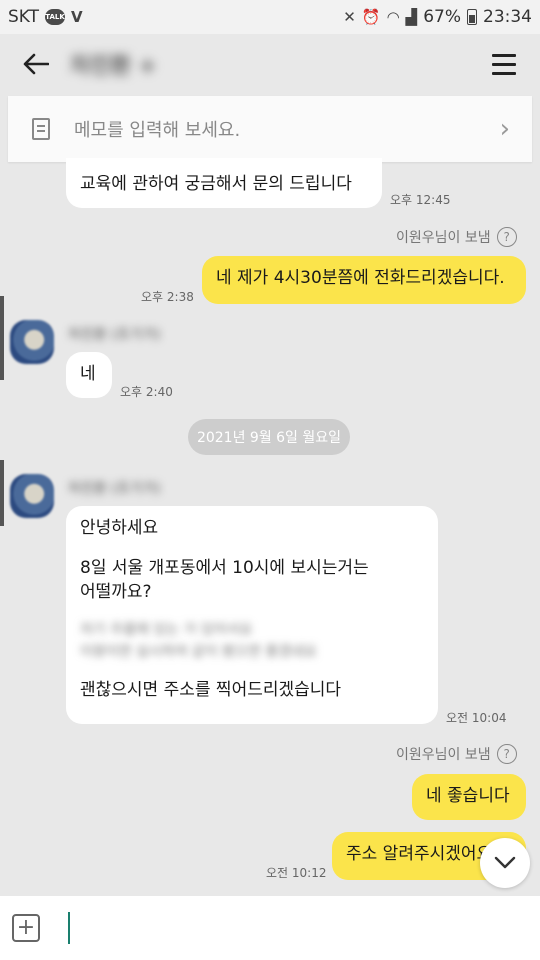 The image size is (540, 960). Describe the element at coordinates (119, 528) in the screenshot. I see `message-line: 안녕하세요` at that location.